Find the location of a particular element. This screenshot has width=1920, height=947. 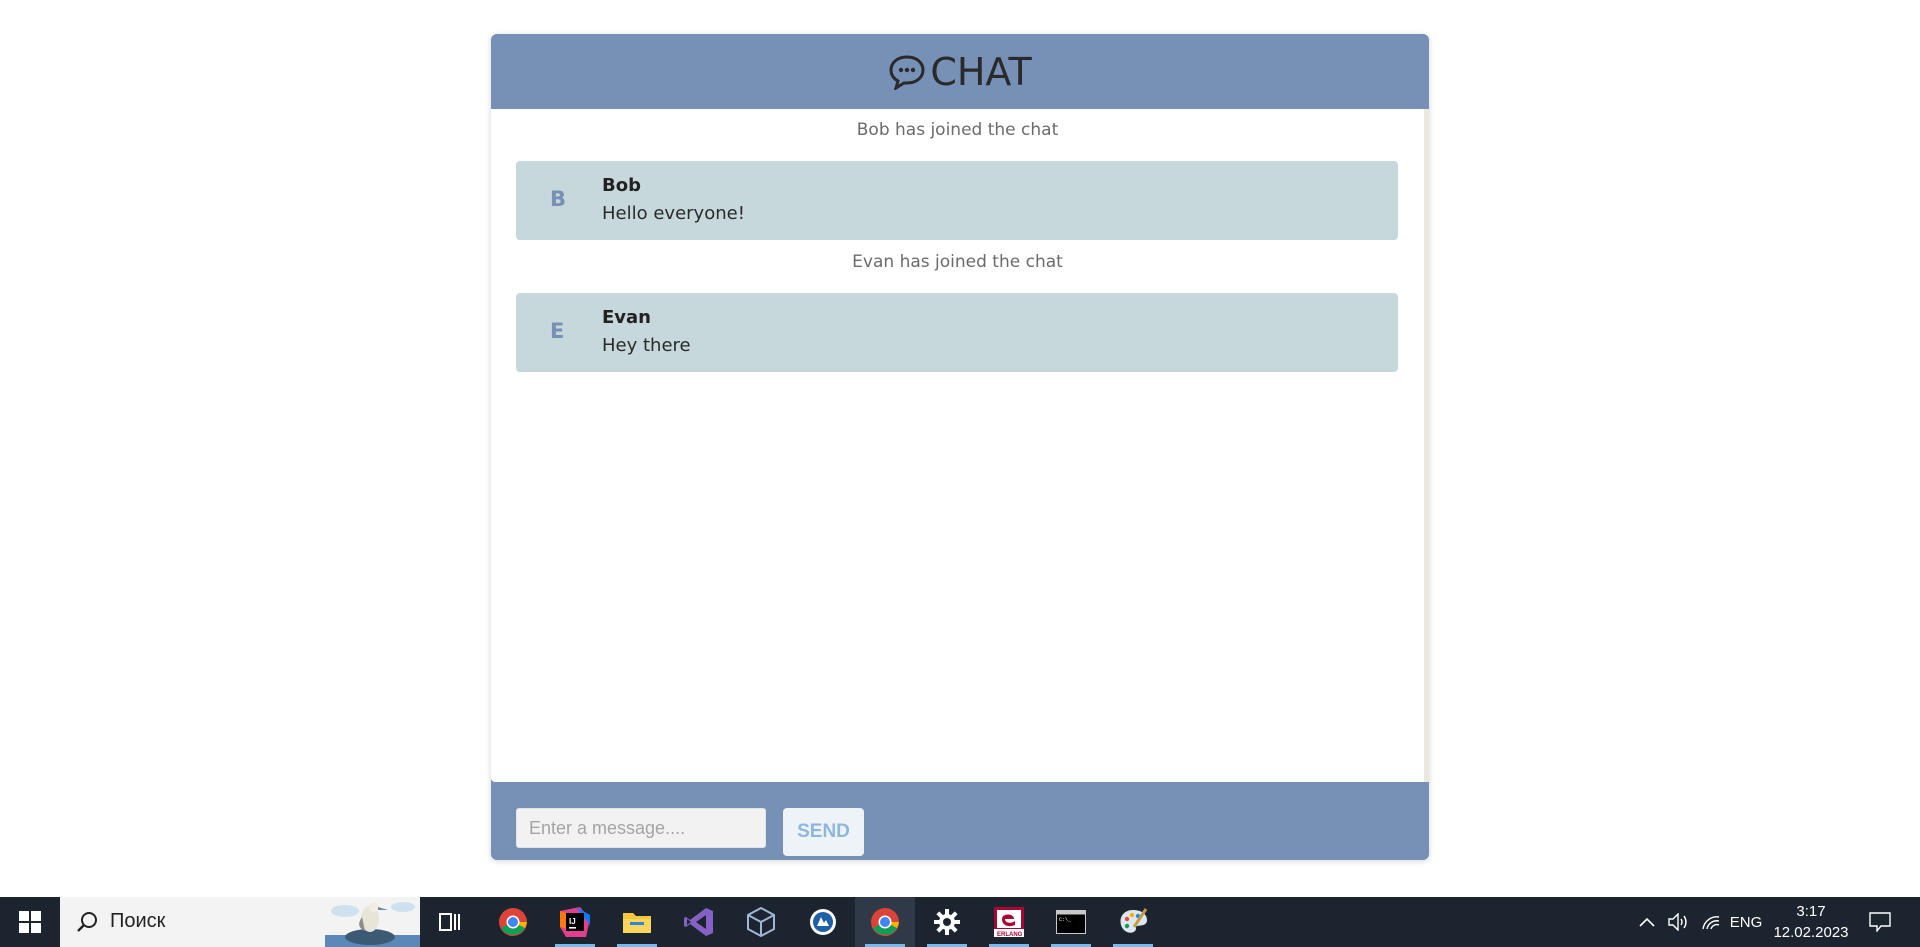

message-input is located at coordinates (641, 828).